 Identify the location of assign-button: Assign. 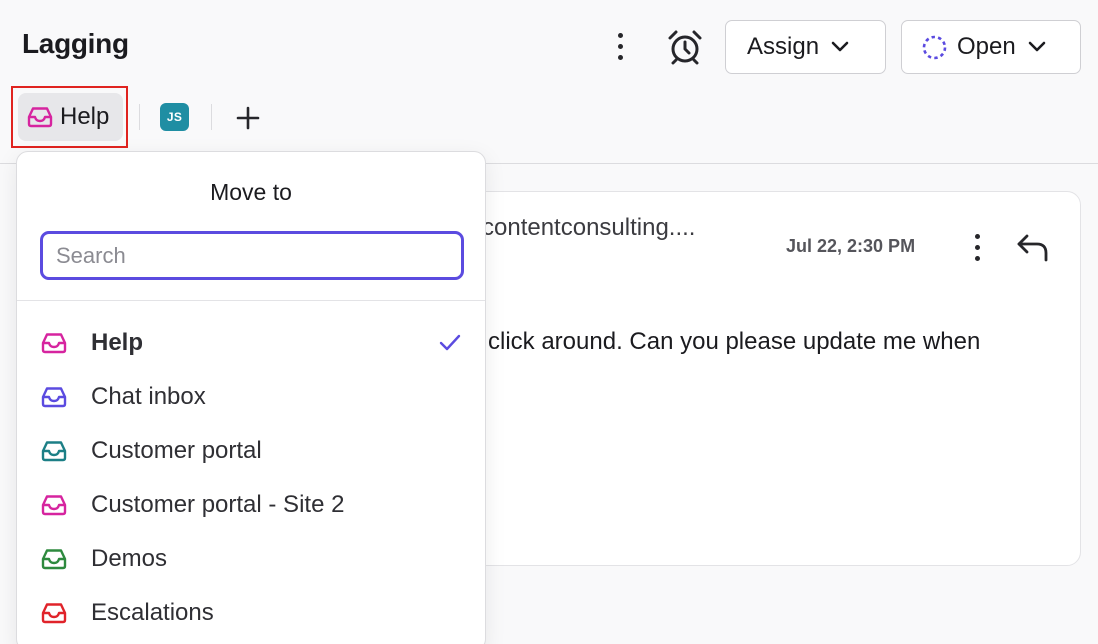
(805, 47).